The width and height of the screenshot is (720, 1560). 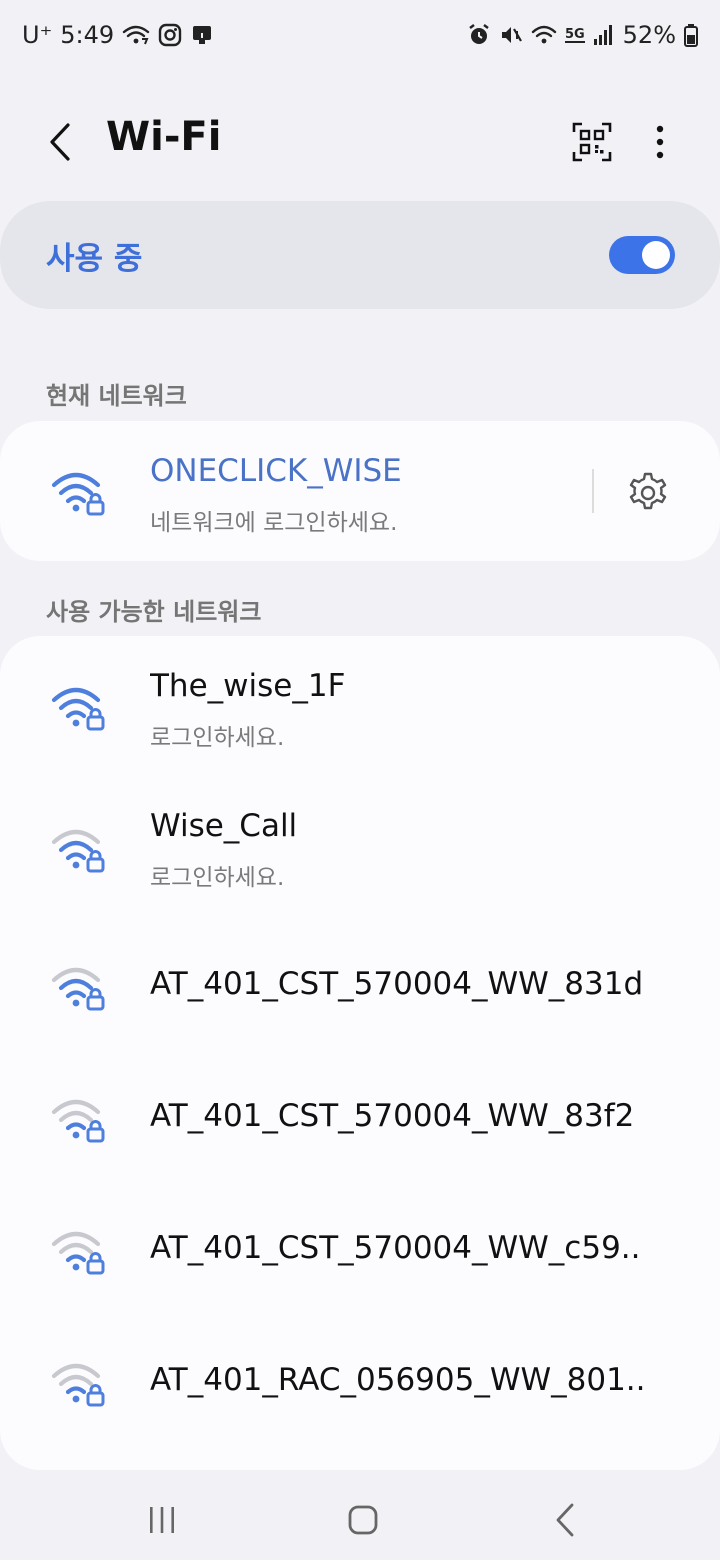 I want to click on status-right: 5G 52%, so click(x=582, y=35).